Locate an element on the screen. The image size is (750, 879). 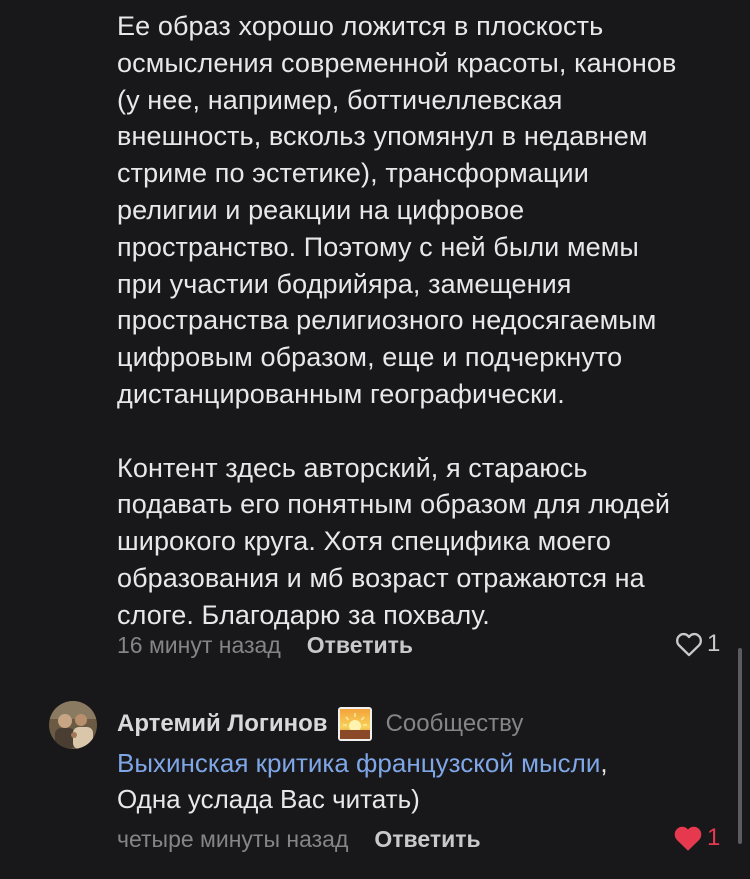
heart-filled-icon is located at coordinates (688, 838).